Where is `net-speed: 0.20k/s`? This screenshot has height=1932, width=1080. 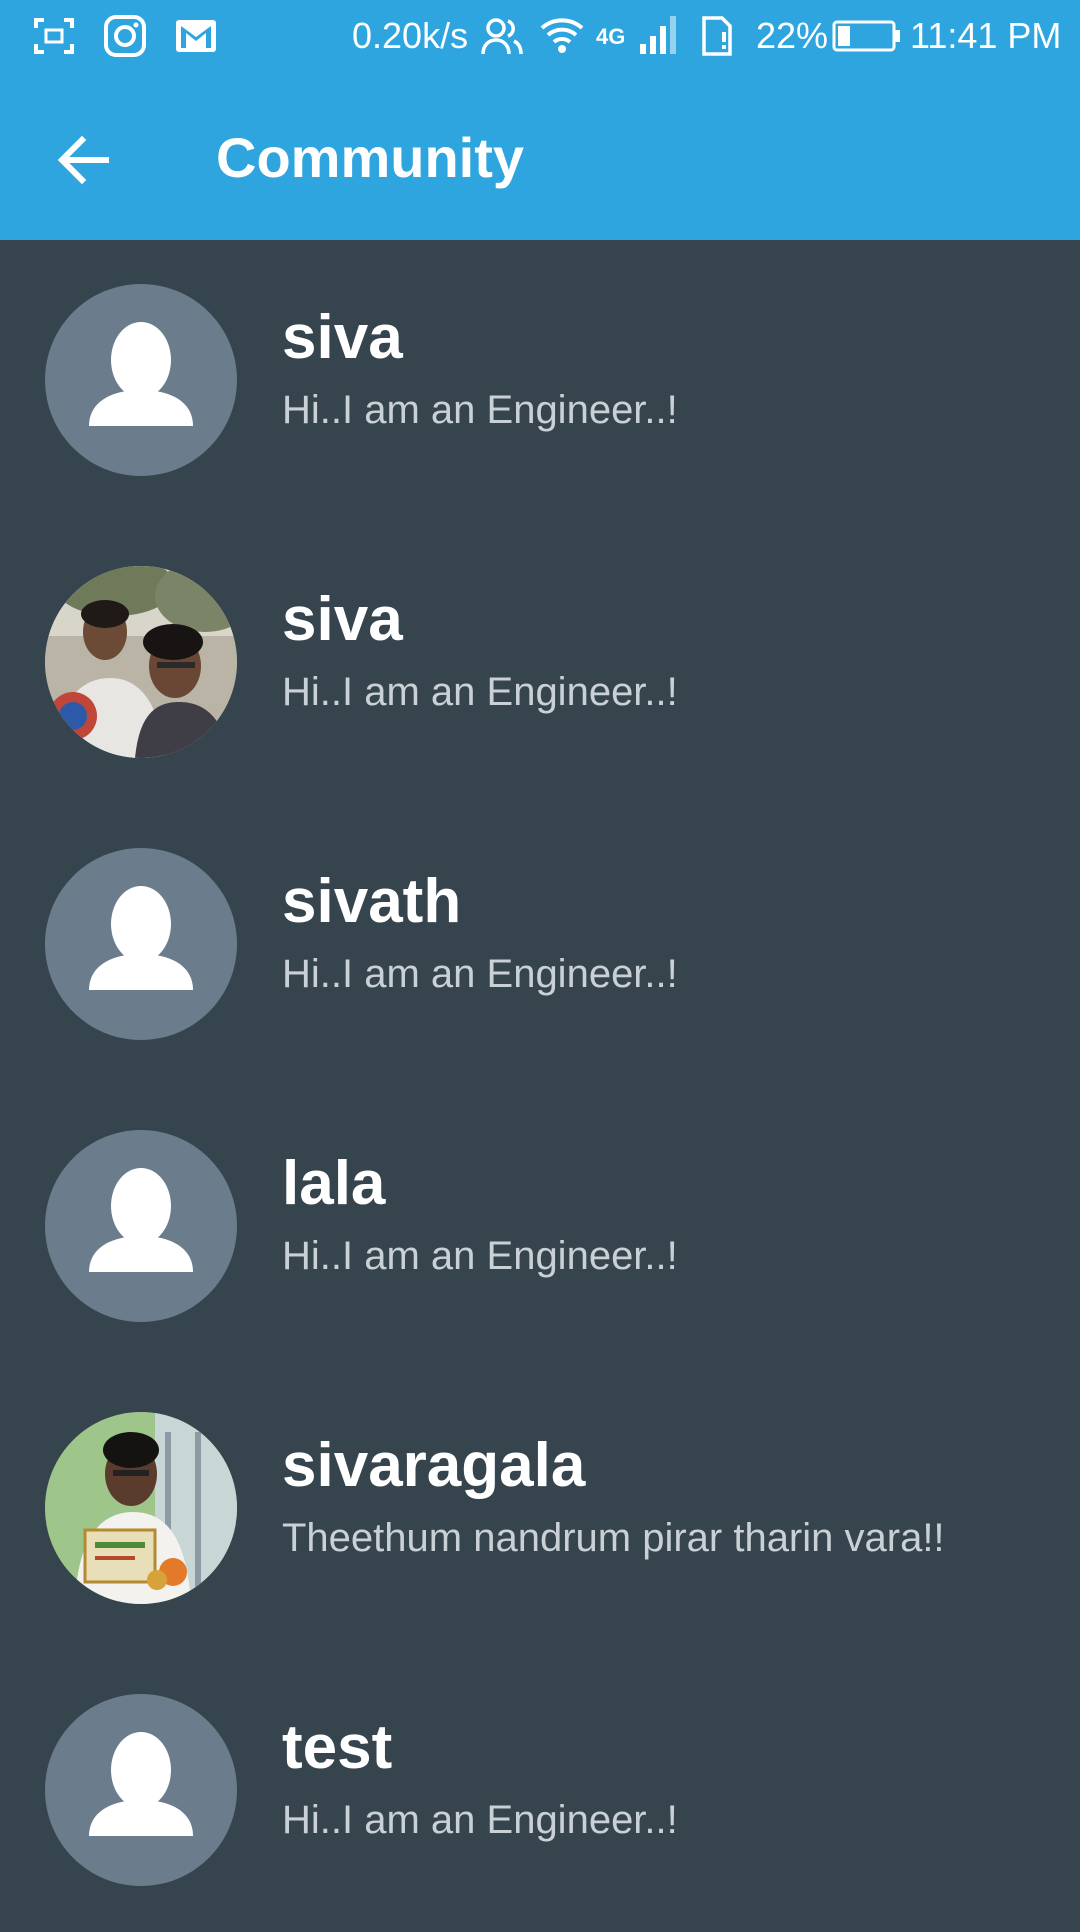
net-speed: 0.20k/s is located at coordinates (410, 35).